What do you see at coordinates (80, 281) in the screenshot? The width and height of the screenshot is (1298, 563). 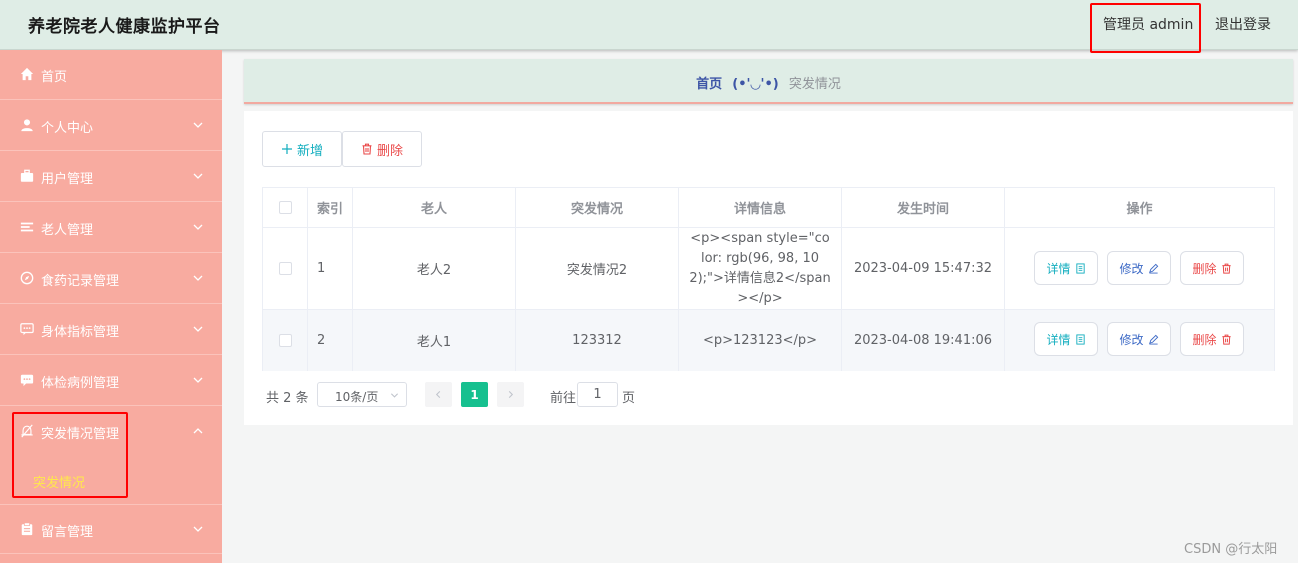 I see `sidebar-item-label: 食药记录管理` at bounding box center [80, 281].